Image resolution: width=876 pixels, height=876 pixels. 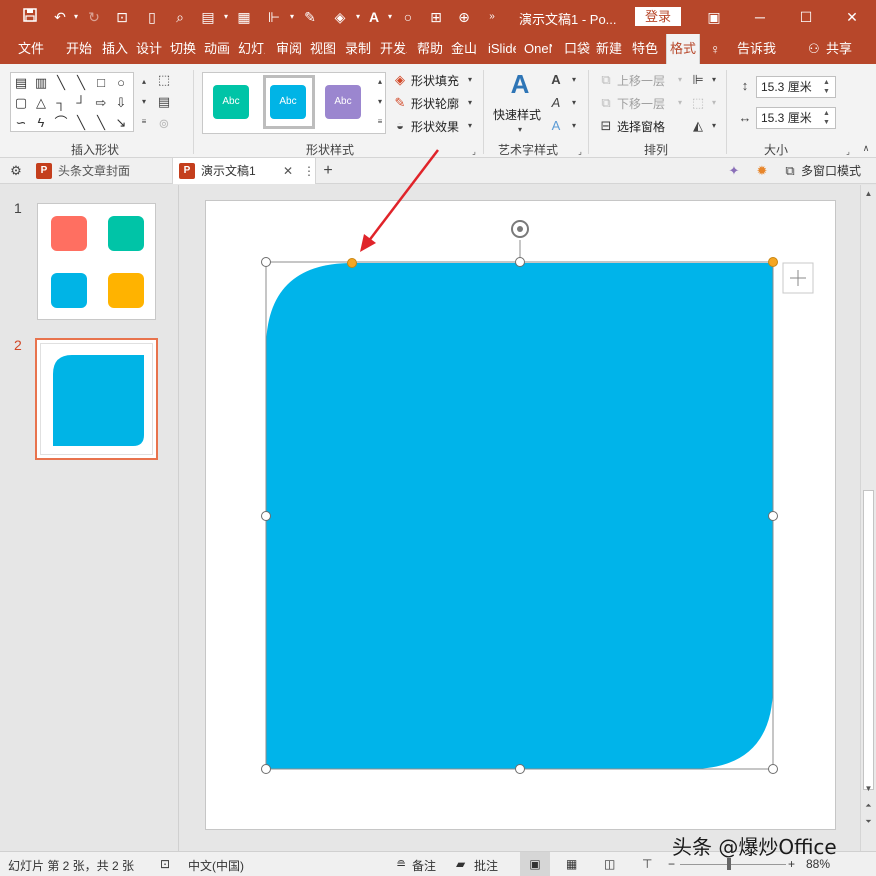 I want to click on zoom-slider, so click(x=733, y=864).